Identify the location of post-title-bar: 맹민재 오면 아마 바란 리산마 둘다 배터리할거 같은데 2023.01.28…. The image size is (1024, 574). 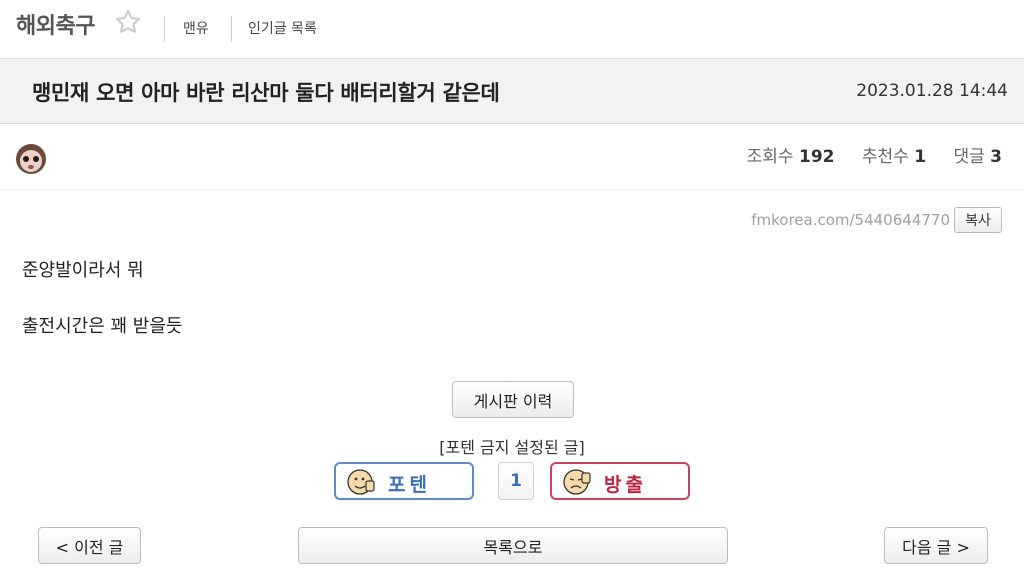
(512, 91).